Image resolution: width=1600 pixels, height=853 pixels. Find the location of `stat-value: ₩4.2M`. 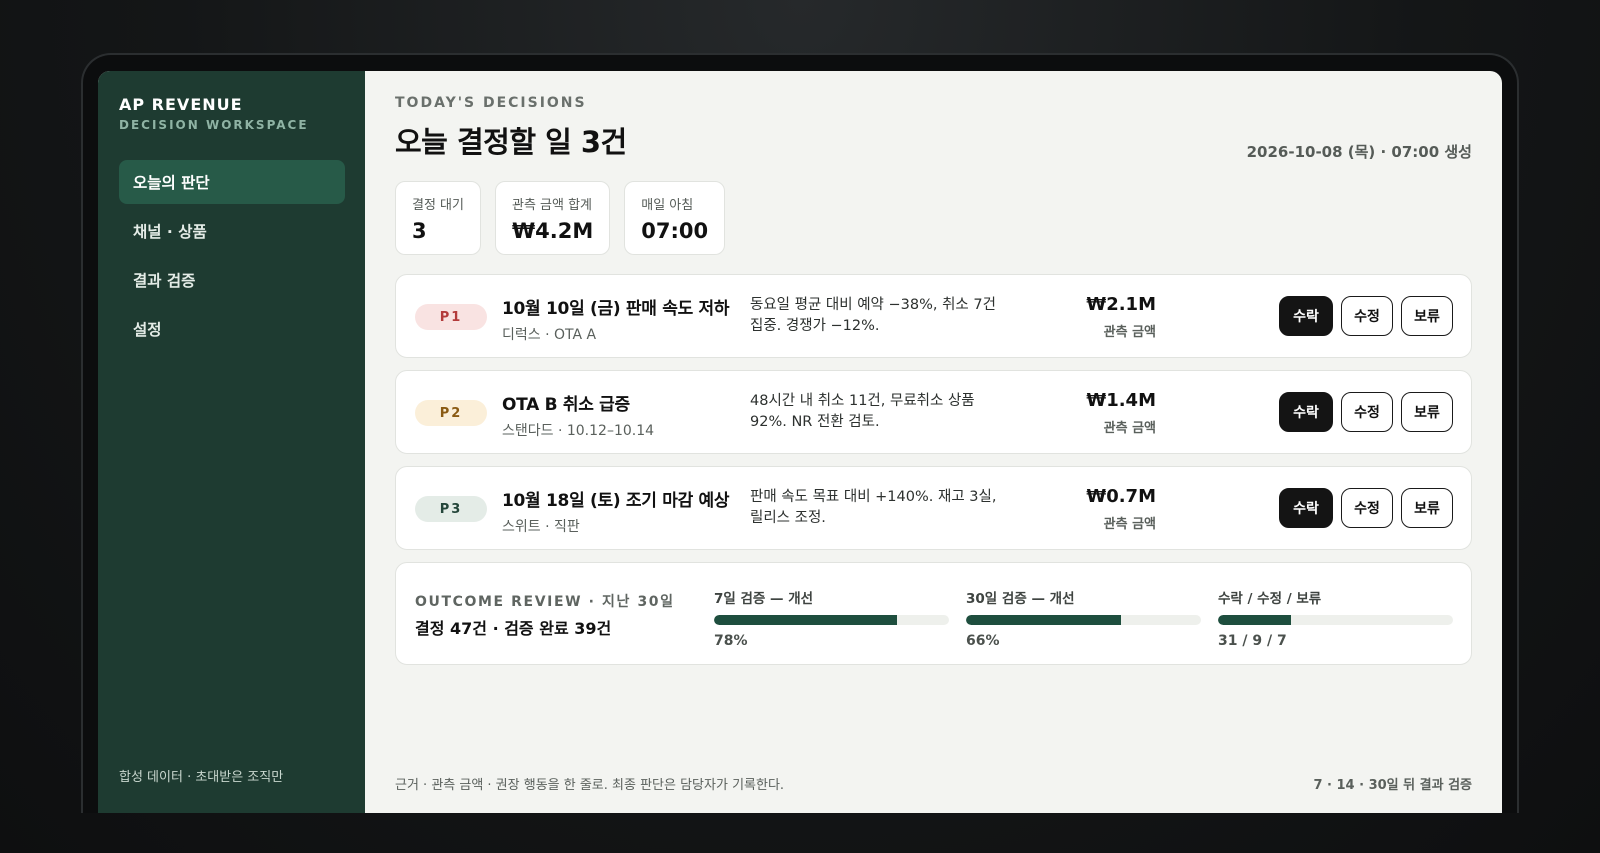

stat-value: ₩4.2M is located at coordinates (552, 231).